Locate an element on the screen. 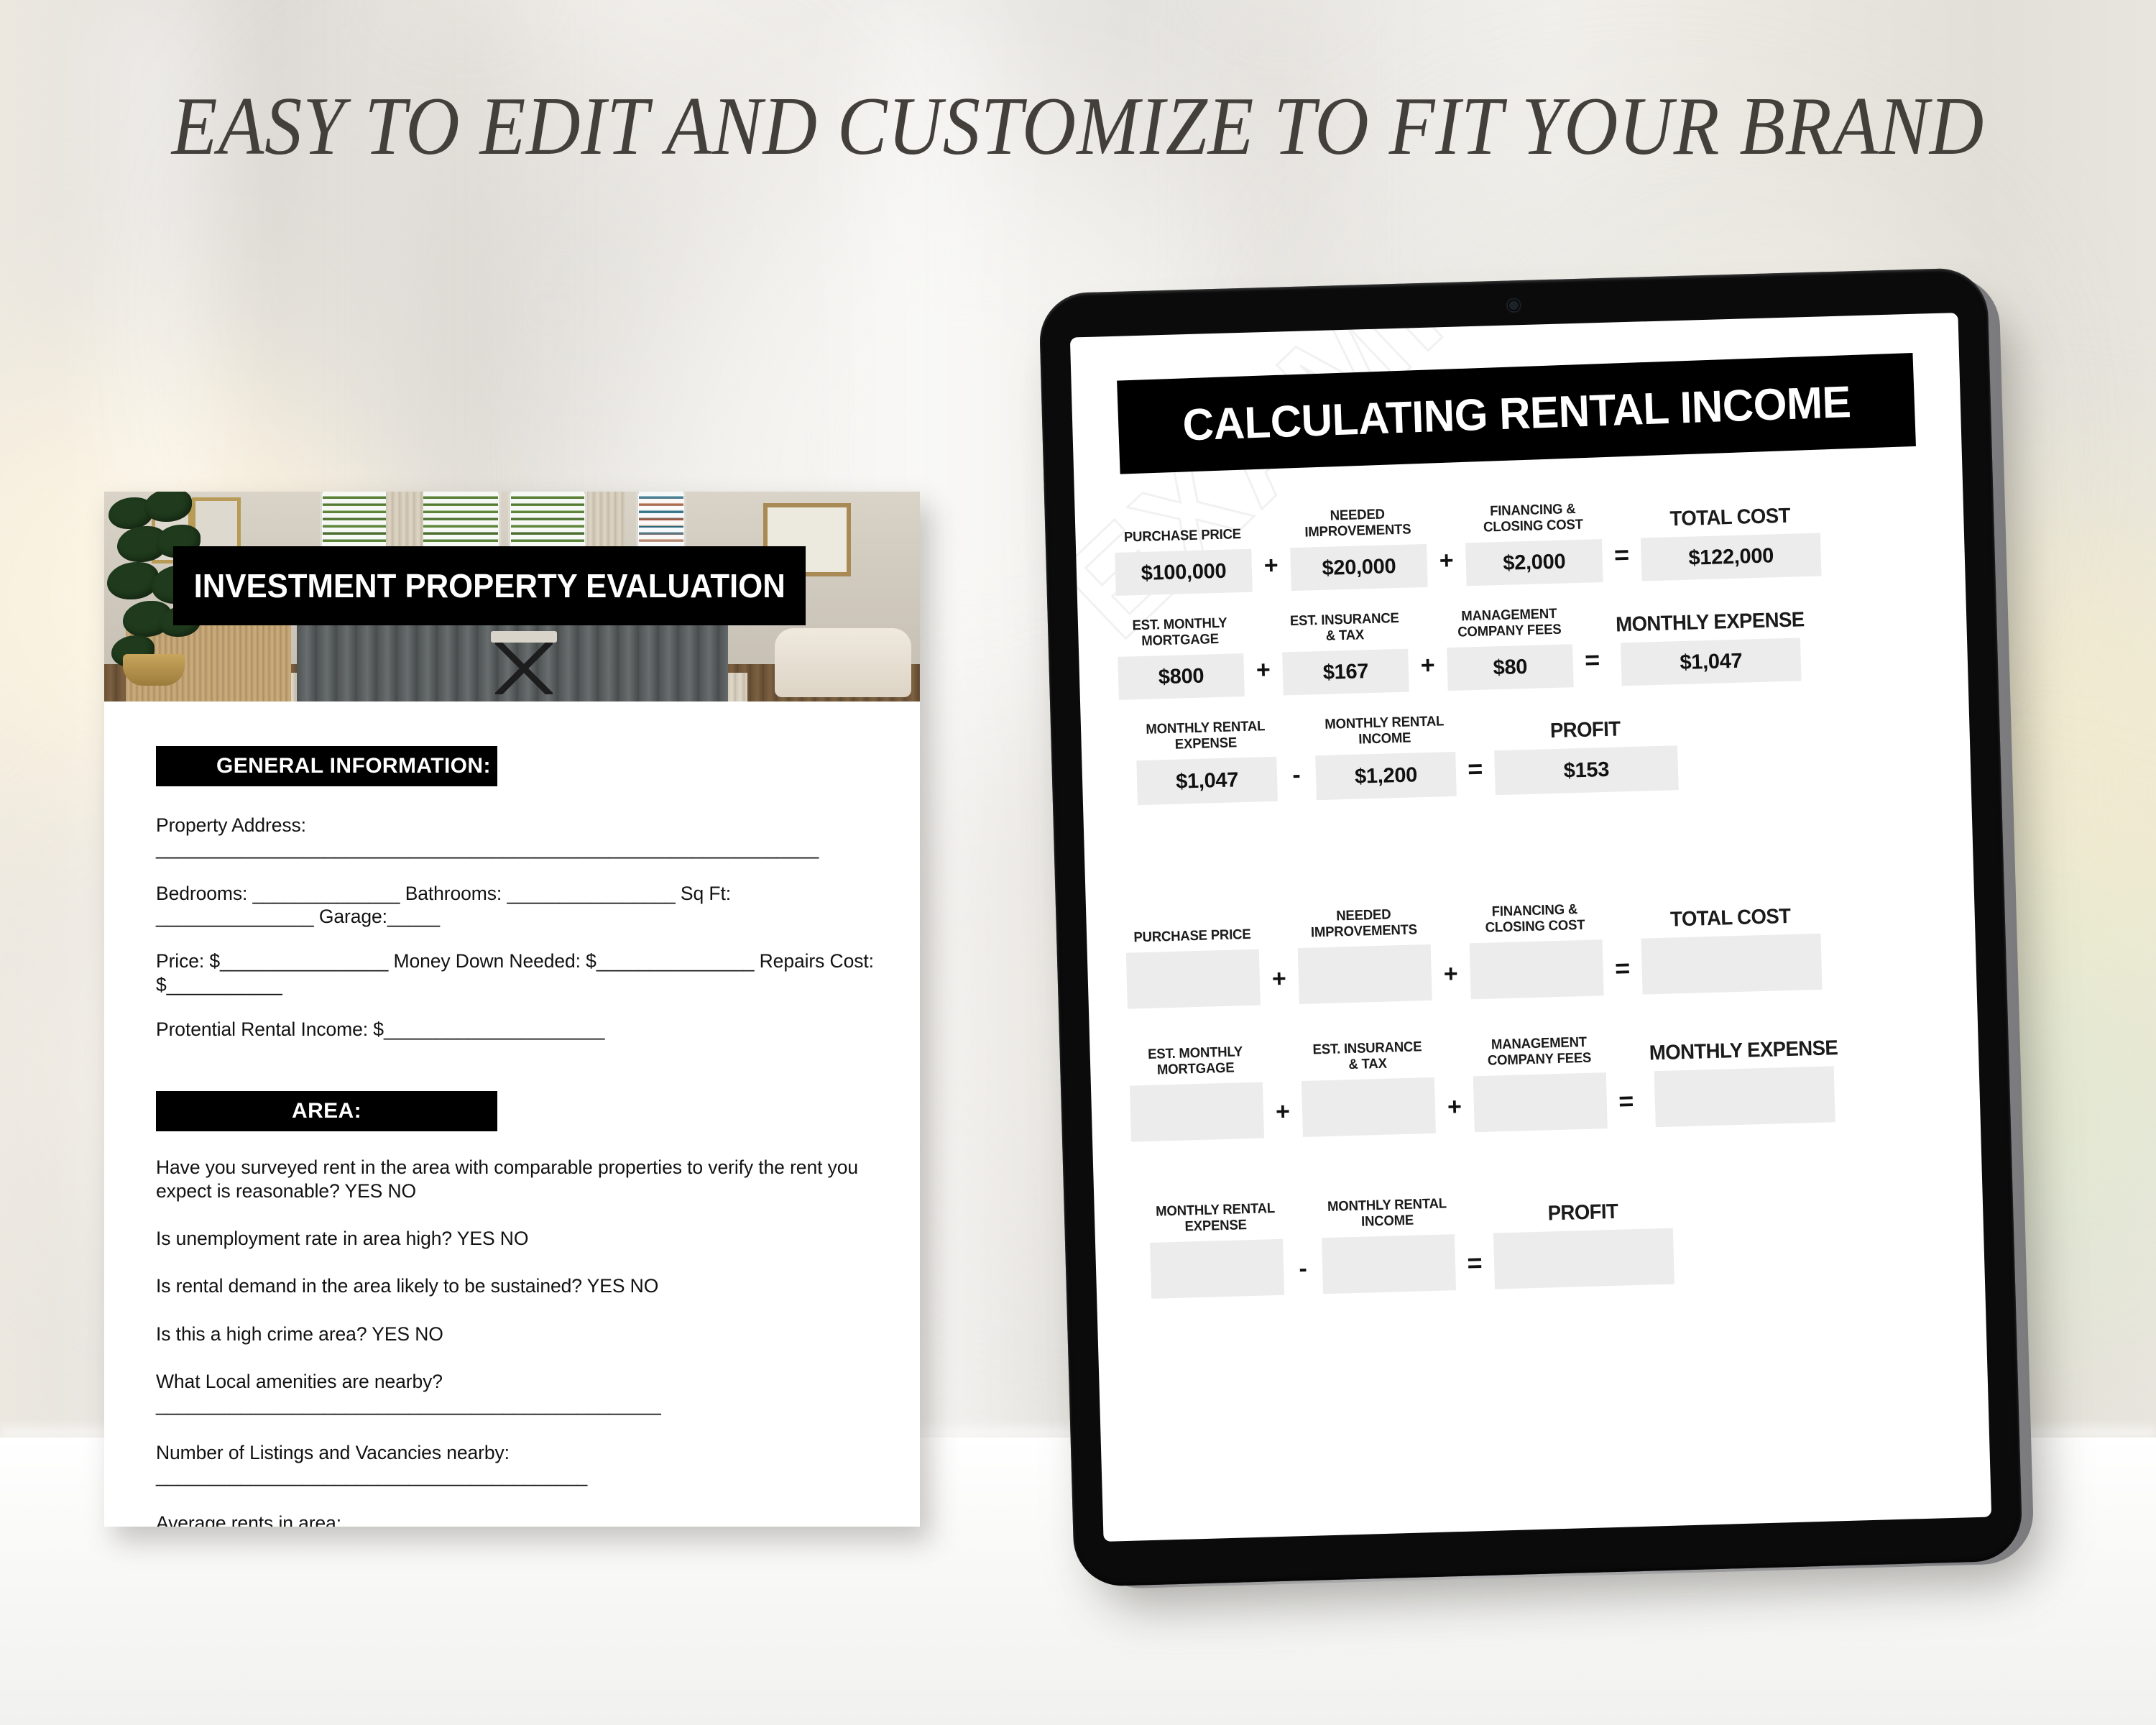 This screenshot has height=1725, width=2156. total-cost-cell-blank: TOTAL COST is located at coordinates (1732, 944).